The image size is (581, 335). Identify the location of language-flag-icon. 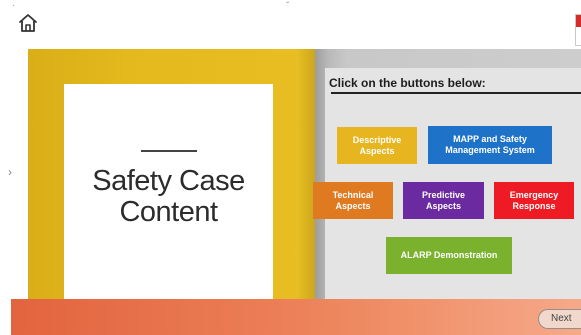
(578, 30).